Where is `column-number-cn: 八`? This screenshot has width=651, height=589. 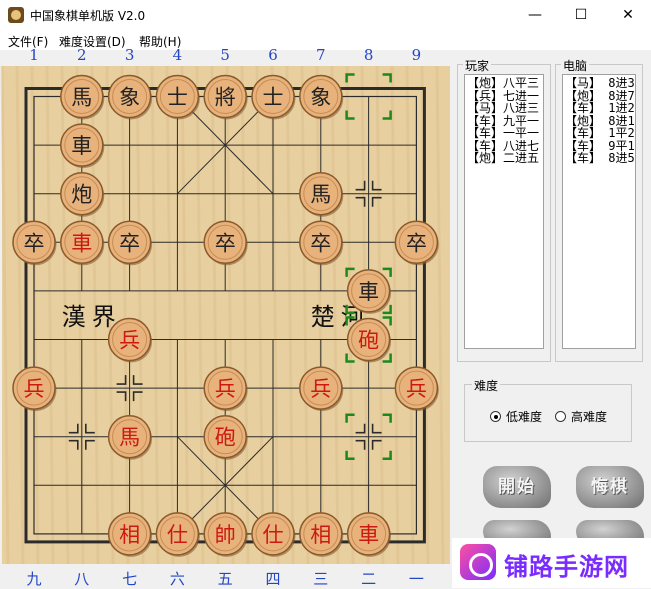
column-number-cn: 八 is located at coordinates (82, 579).